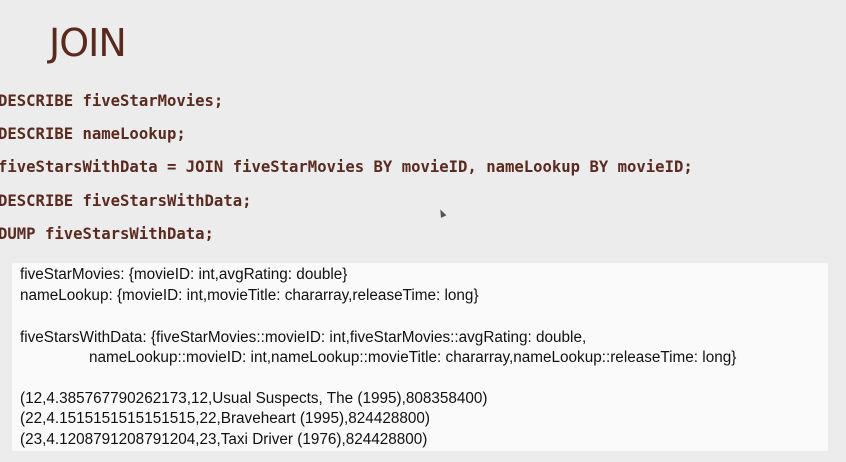  I want to click on code-line-describe-name-lookup: DESCRIBE nameLookup;, so click(93, 134).